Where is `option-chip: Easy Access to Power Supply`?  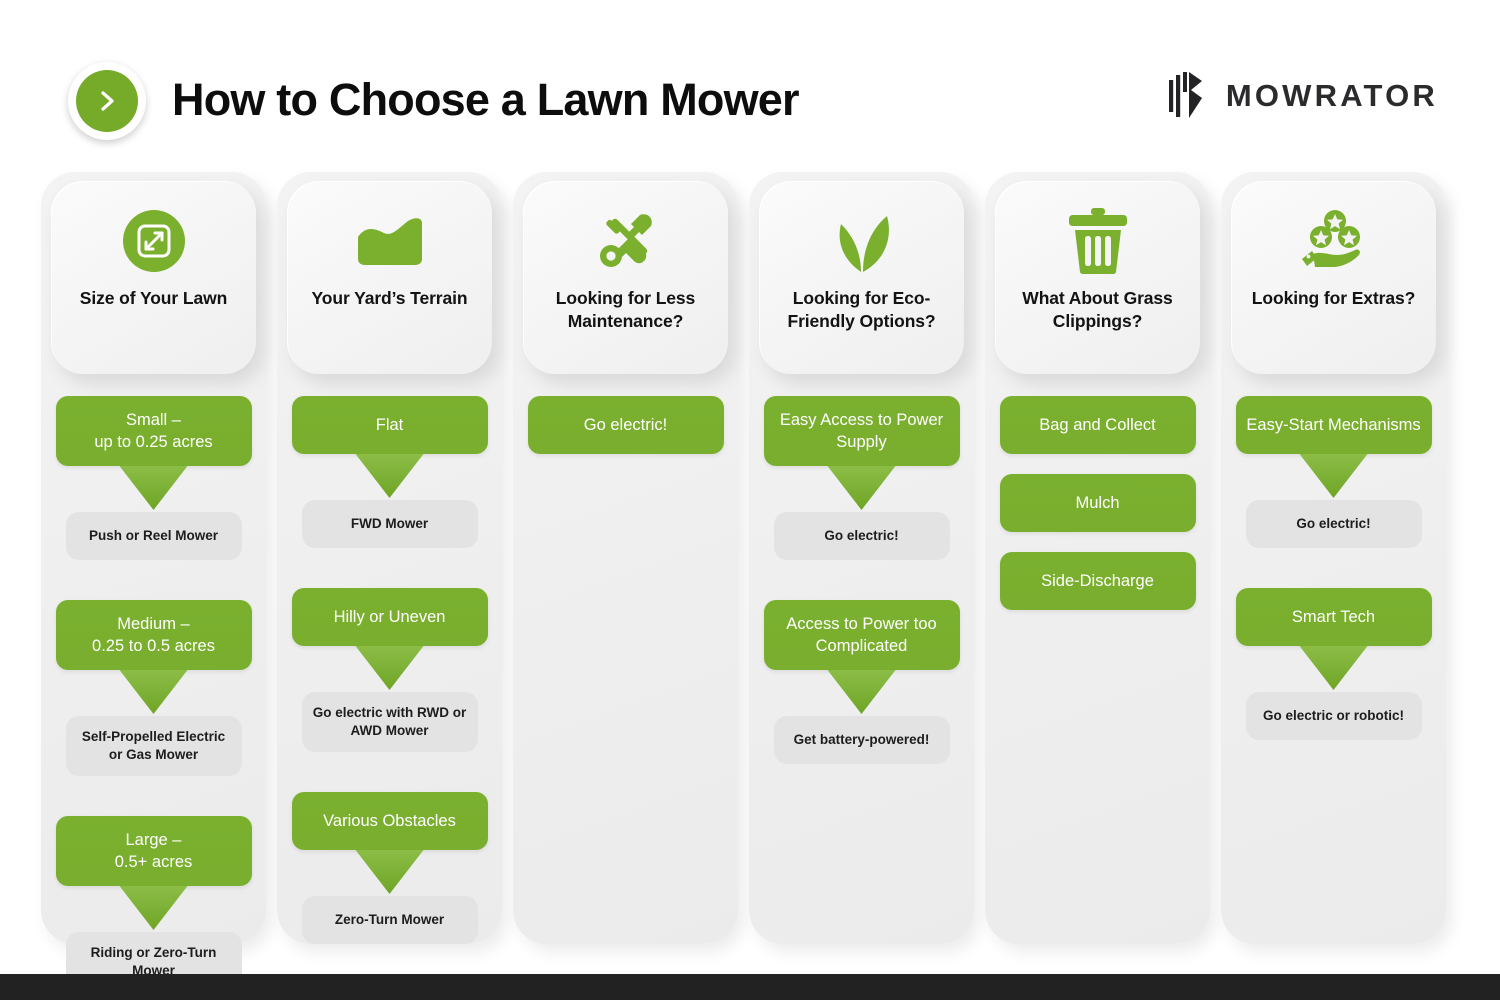
option-chip: Easy Access to Power Supply is located at coordinates (861, 431).